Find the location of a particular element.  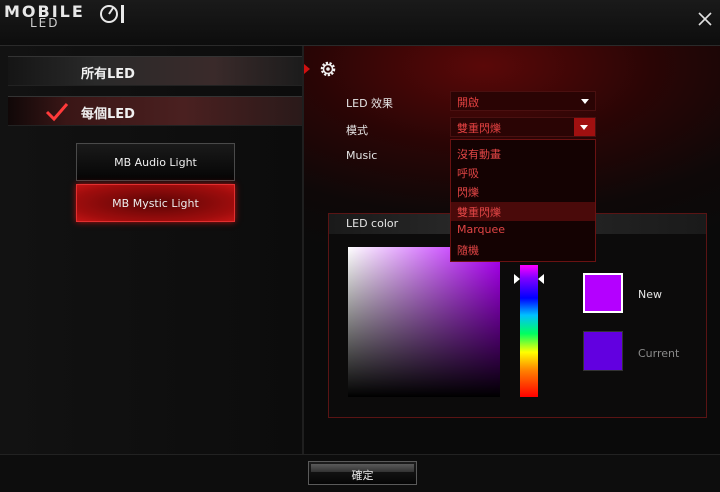

close-icon is located at coordinates (705, 19).